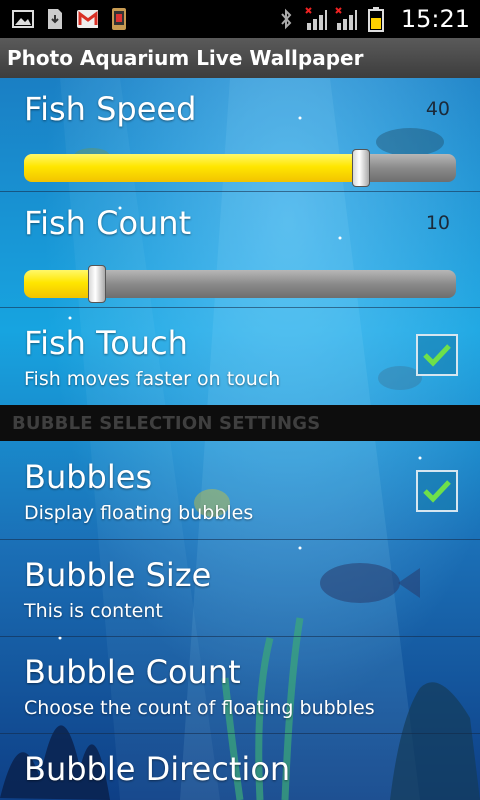  What do you see at coordinates (376, 19) in the screenshot?
I see `battery-icon` at bounding box center [376, 19].